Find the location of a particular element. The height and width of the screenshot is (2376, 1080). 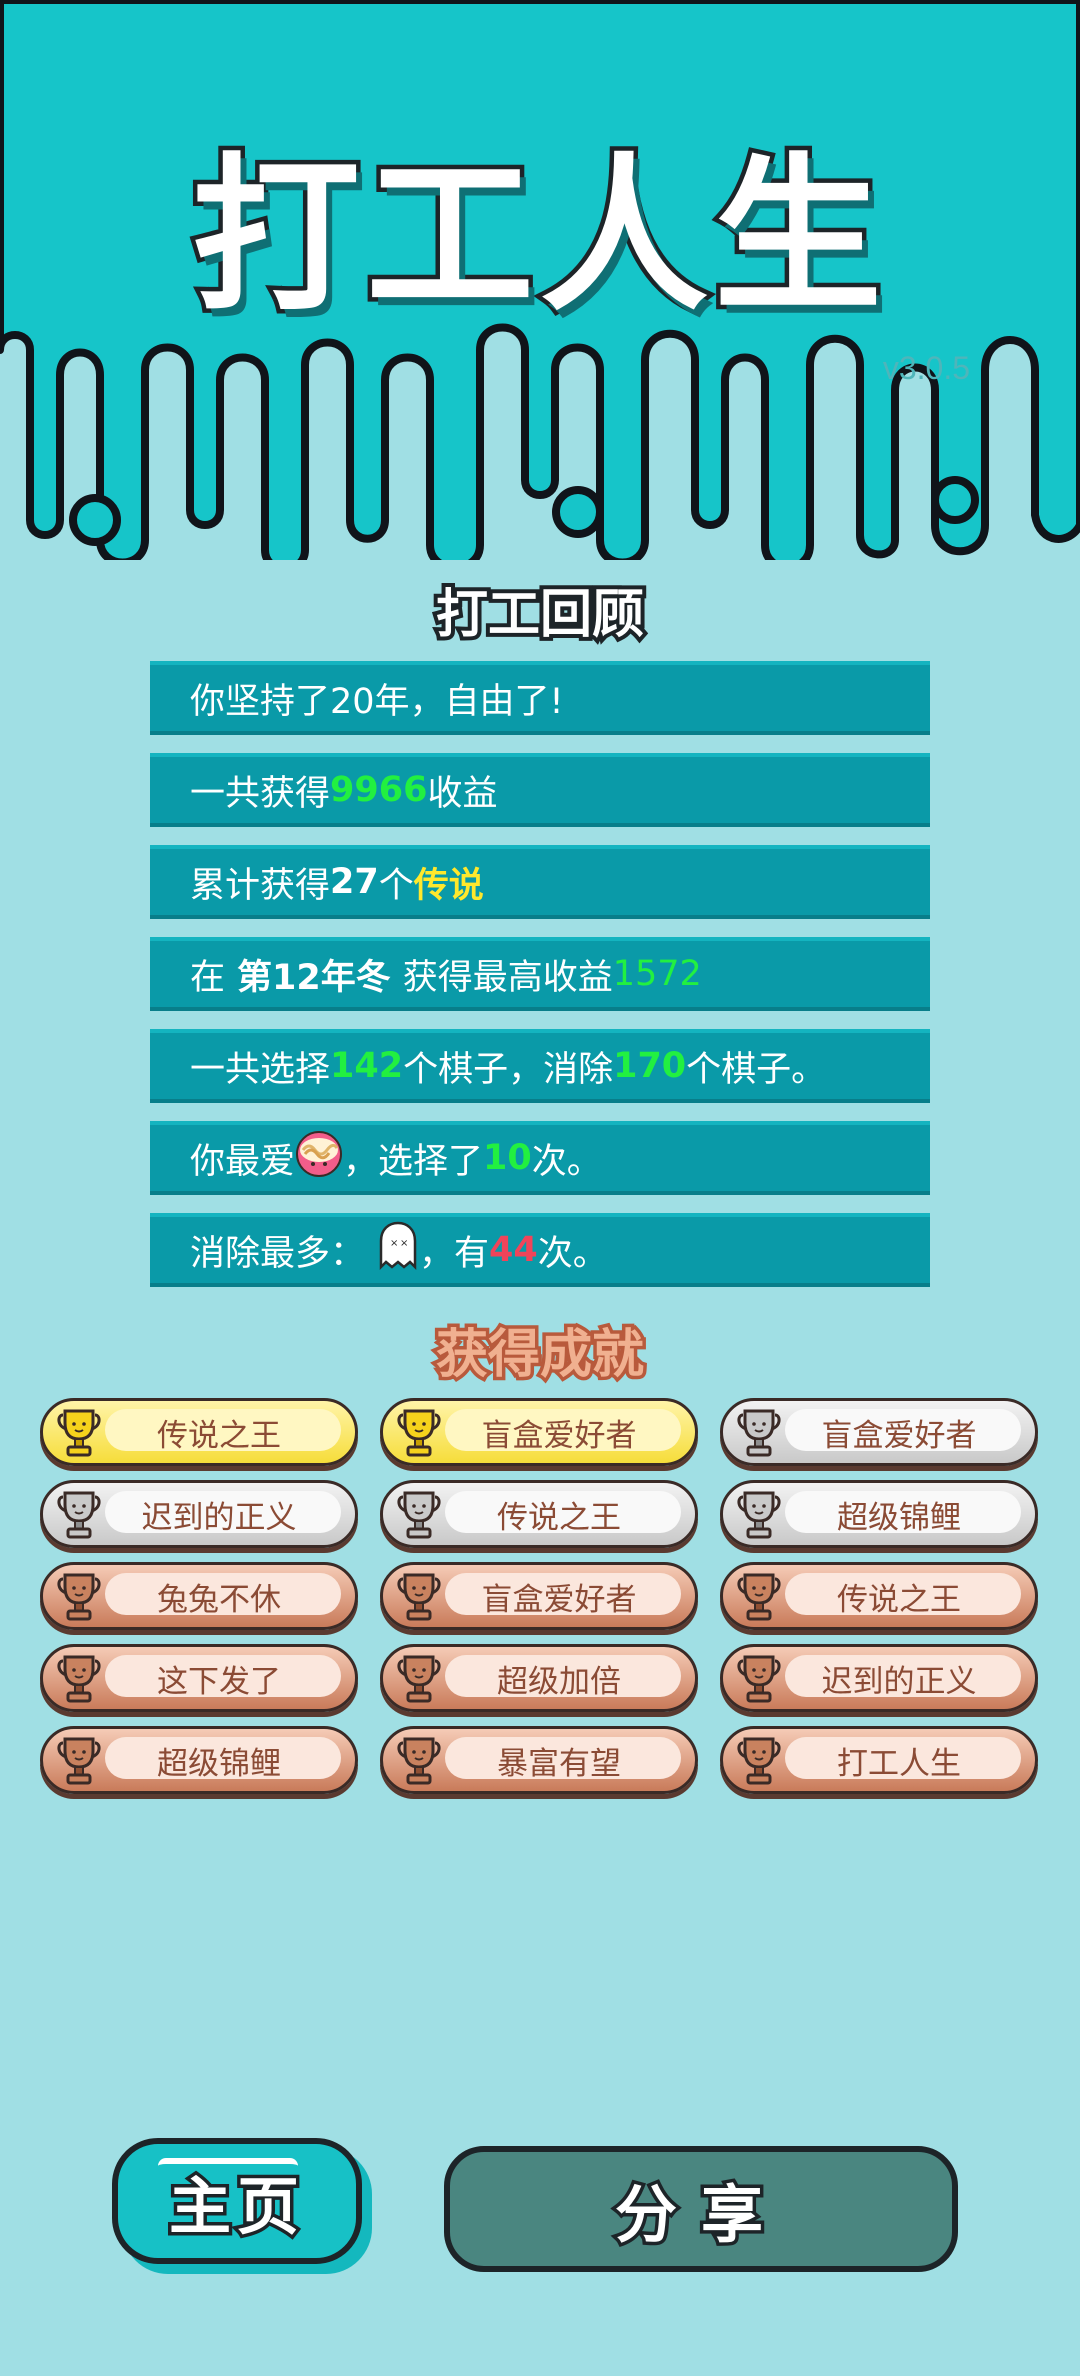

review-row-best-season: 在 第12年冬 获得最高收益 1572 is located at coordinates (540, 974).